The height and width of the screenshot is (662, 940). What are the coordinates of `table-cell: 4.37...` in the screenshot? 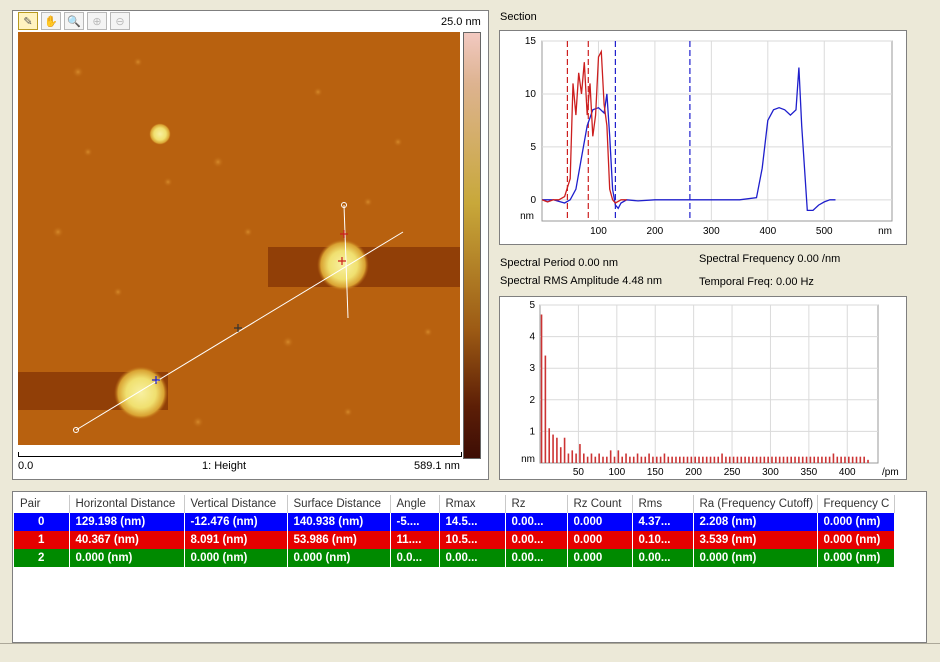 It's located at (663, 522).